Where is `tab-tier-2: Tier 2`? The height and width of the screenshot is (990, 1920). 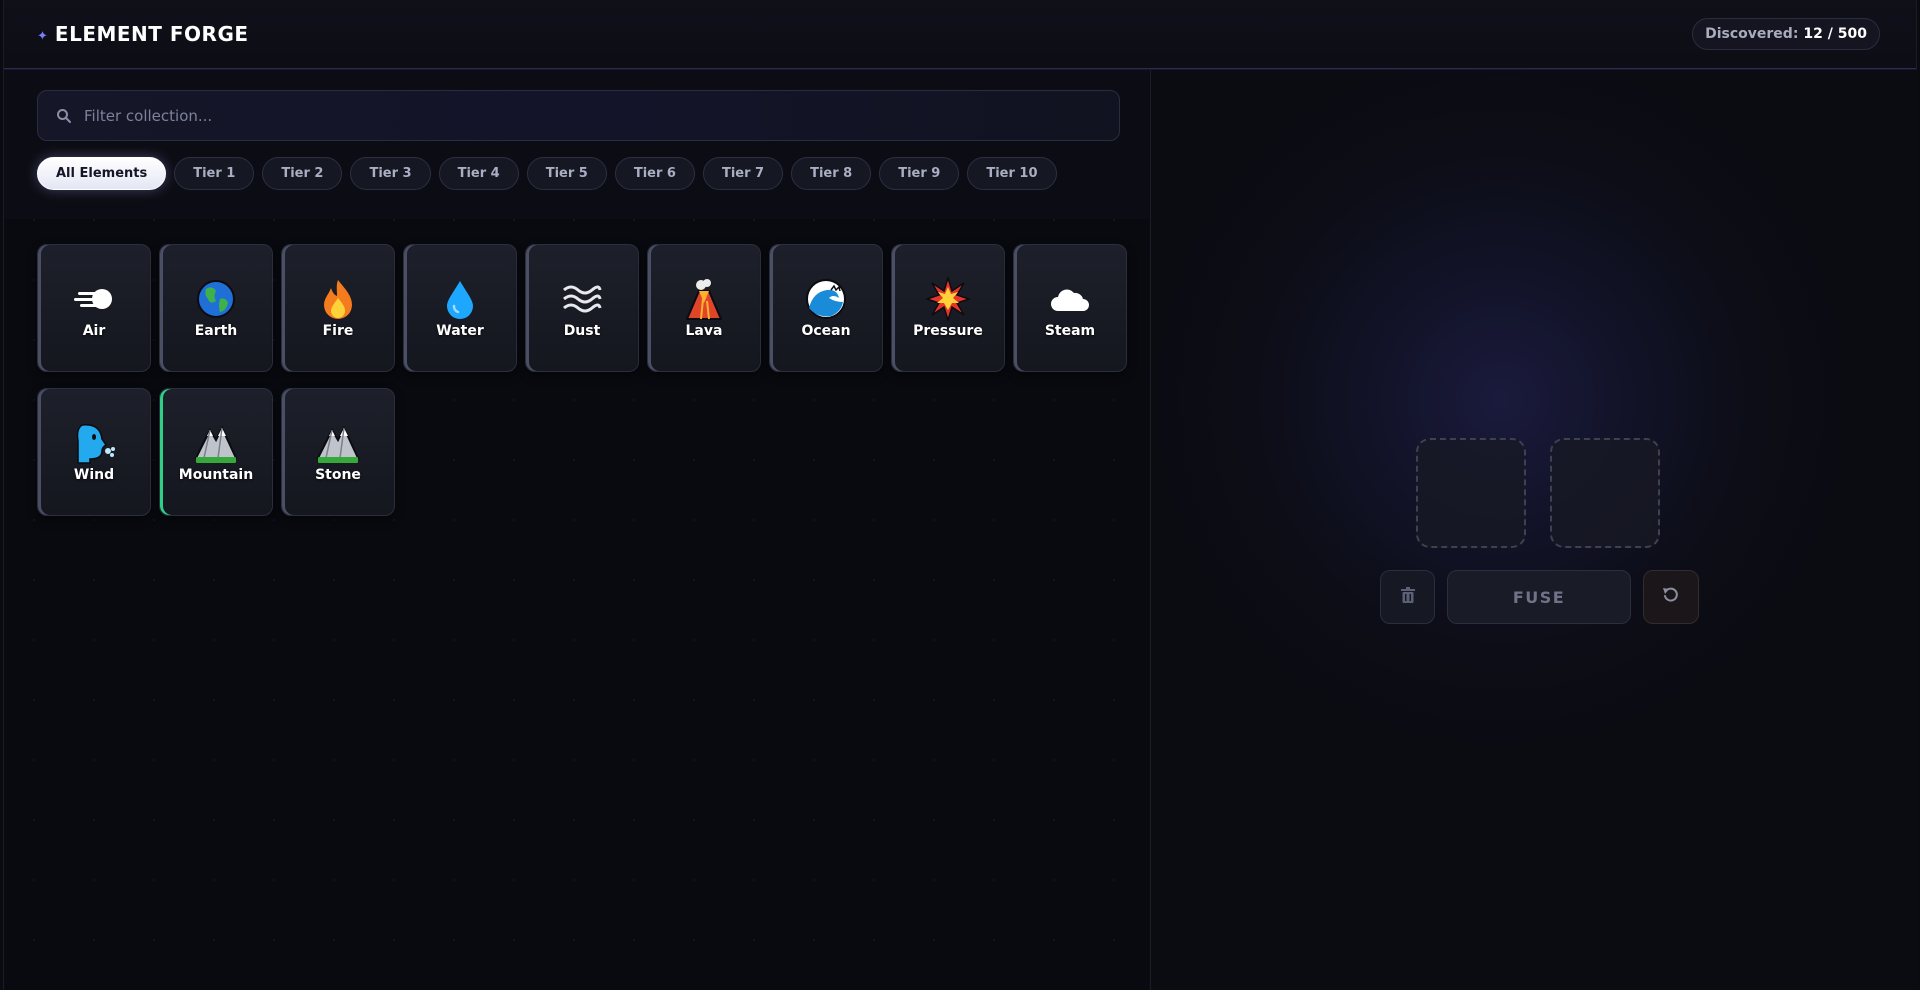
tab-tier-2: Tier 2 is located at coordinates (302, 173).